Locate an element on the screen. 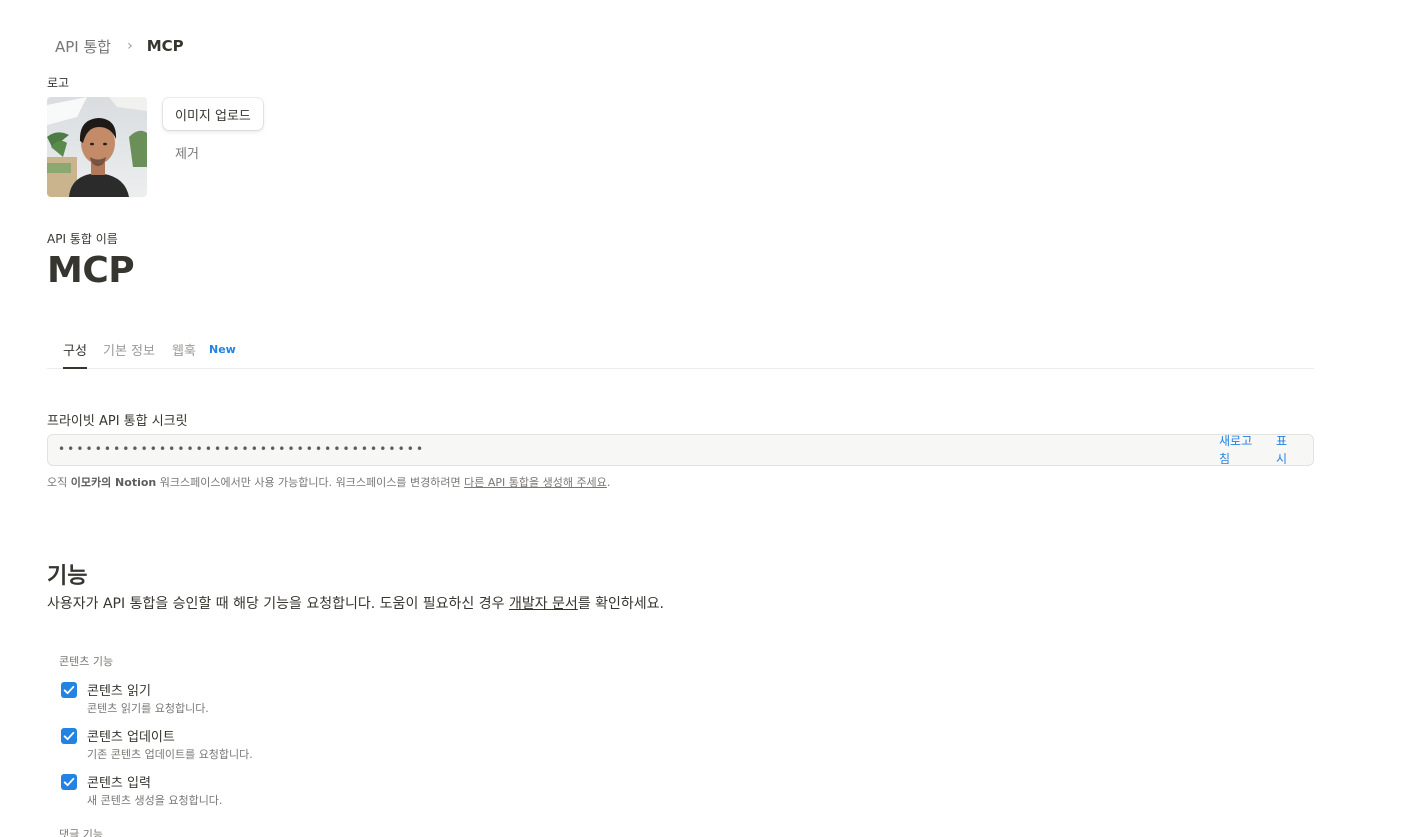  capability-description: 새 콘텐츠 생성을 요청합니다. is located at coordinates (155, 800).